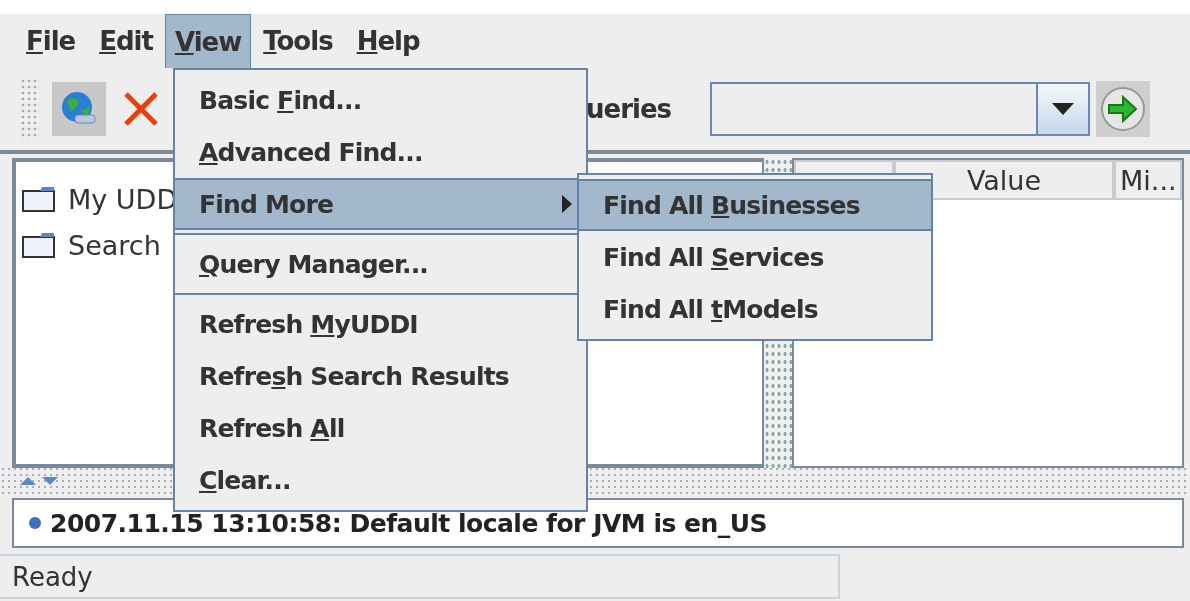 This screenshot has height=601, width=1190. I want to click on go-button, so click(1123, 109).